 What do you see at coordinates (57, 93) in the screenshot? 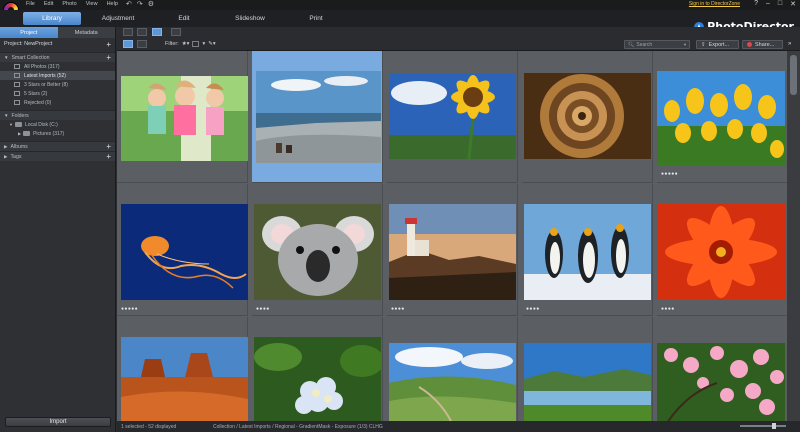
I see `collection-5-stars: 5 Stars (2)` at bounding box center [57, 93].